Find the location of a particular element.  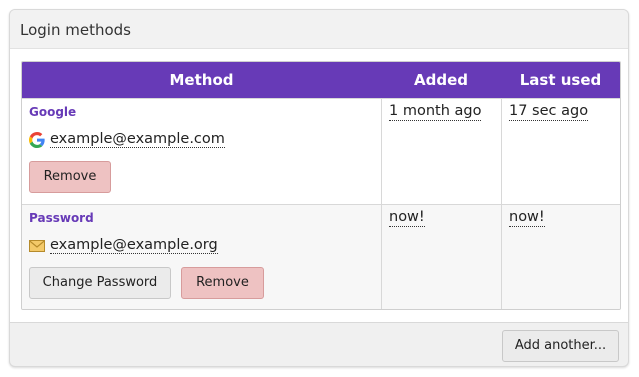

google-icon is located at coordinates (37, 139).